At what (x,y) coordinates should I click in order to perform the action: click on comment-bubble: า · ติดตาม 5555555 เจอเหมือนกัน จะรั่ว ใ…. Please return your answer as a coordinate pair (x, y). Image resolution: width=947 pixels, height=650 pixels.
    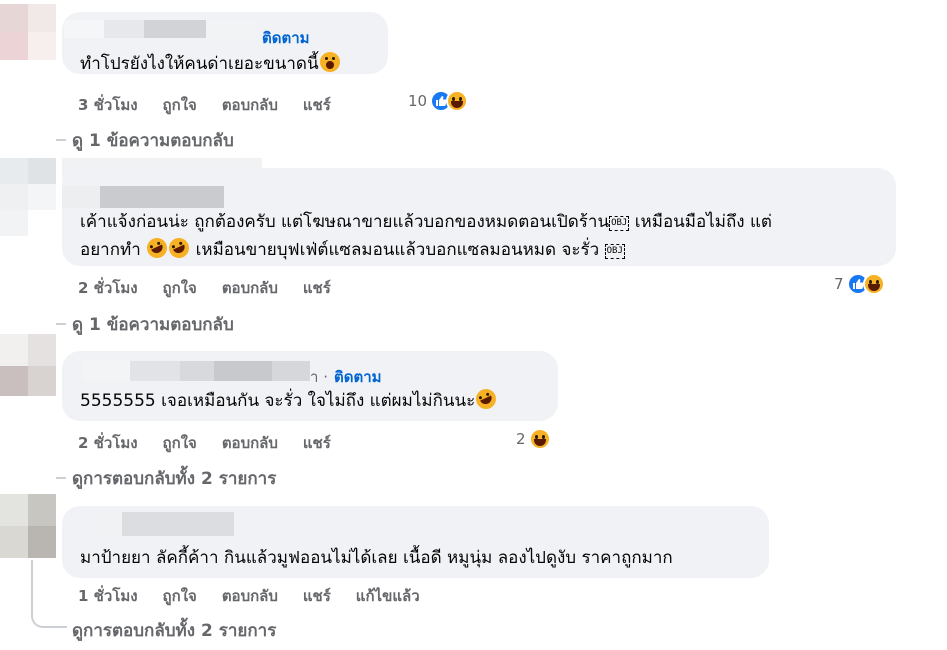
    Looking at the image, I should click on (310, 386).